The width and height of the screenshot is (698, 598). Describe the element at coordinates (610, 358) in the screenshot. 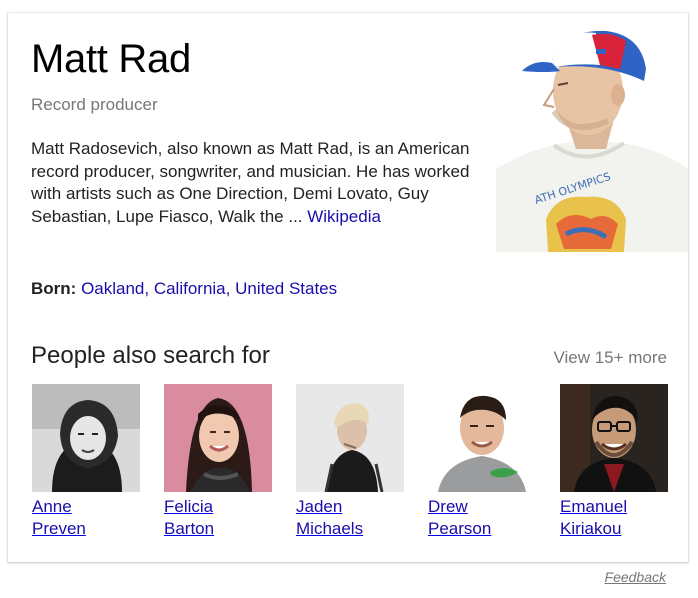

I see `view-more-link: View 15+ more` at that location.